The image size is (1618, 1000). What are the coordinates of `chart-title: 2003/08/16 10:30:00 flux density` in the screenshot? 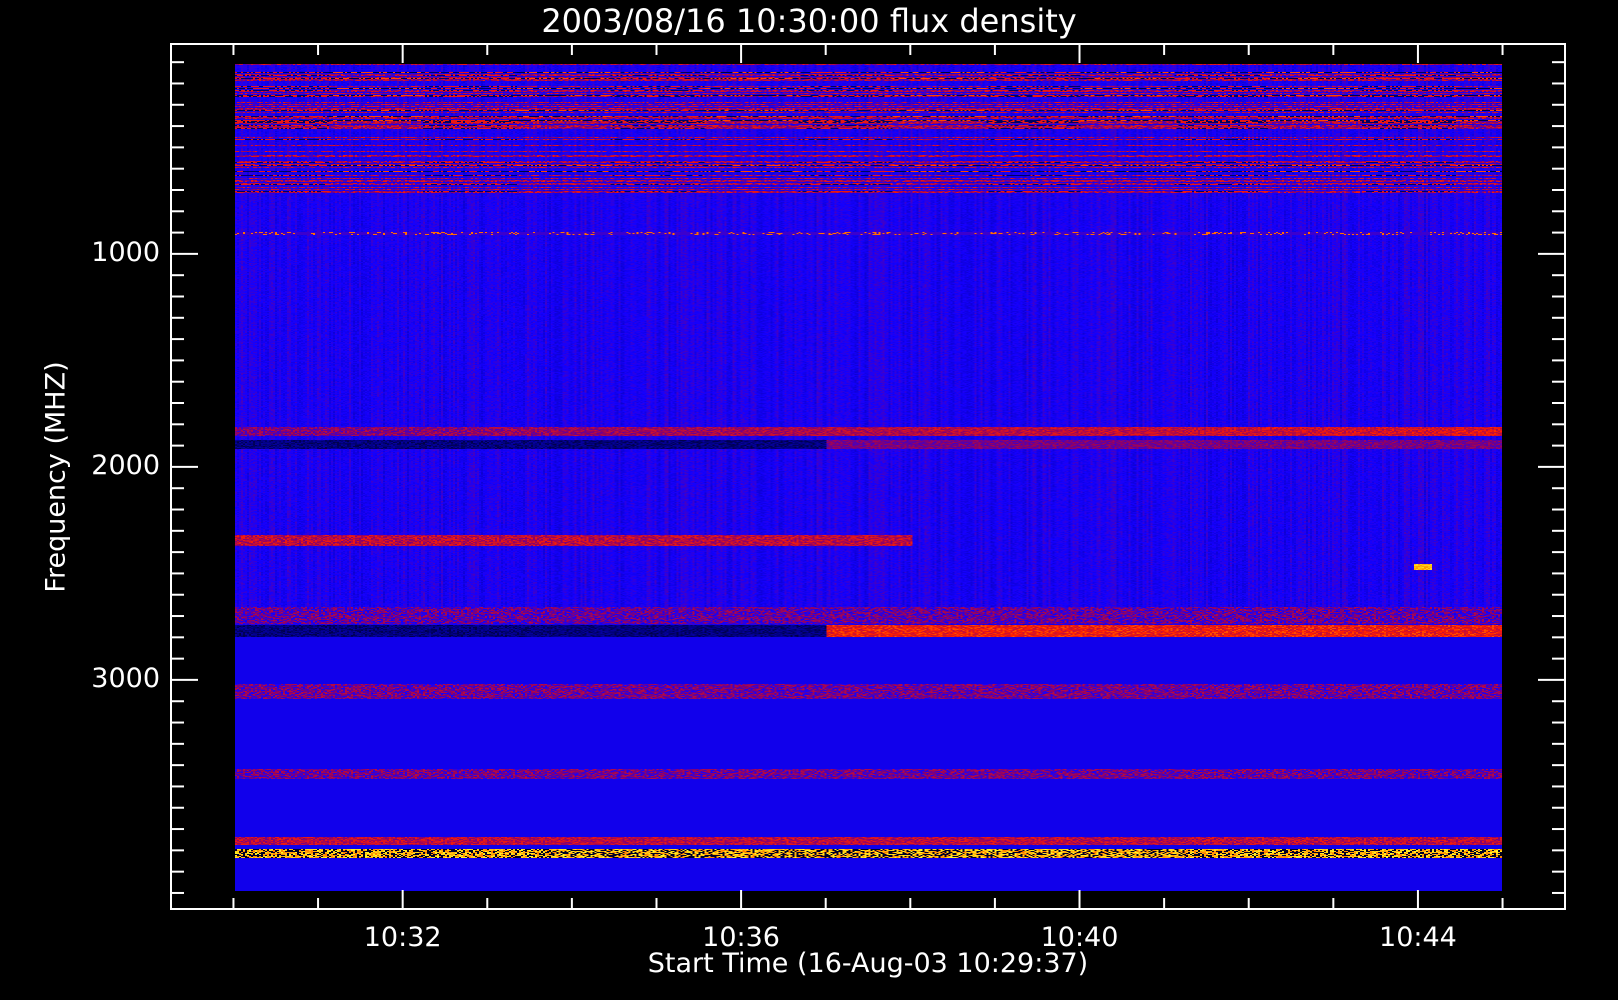 It's located at (809, 21).